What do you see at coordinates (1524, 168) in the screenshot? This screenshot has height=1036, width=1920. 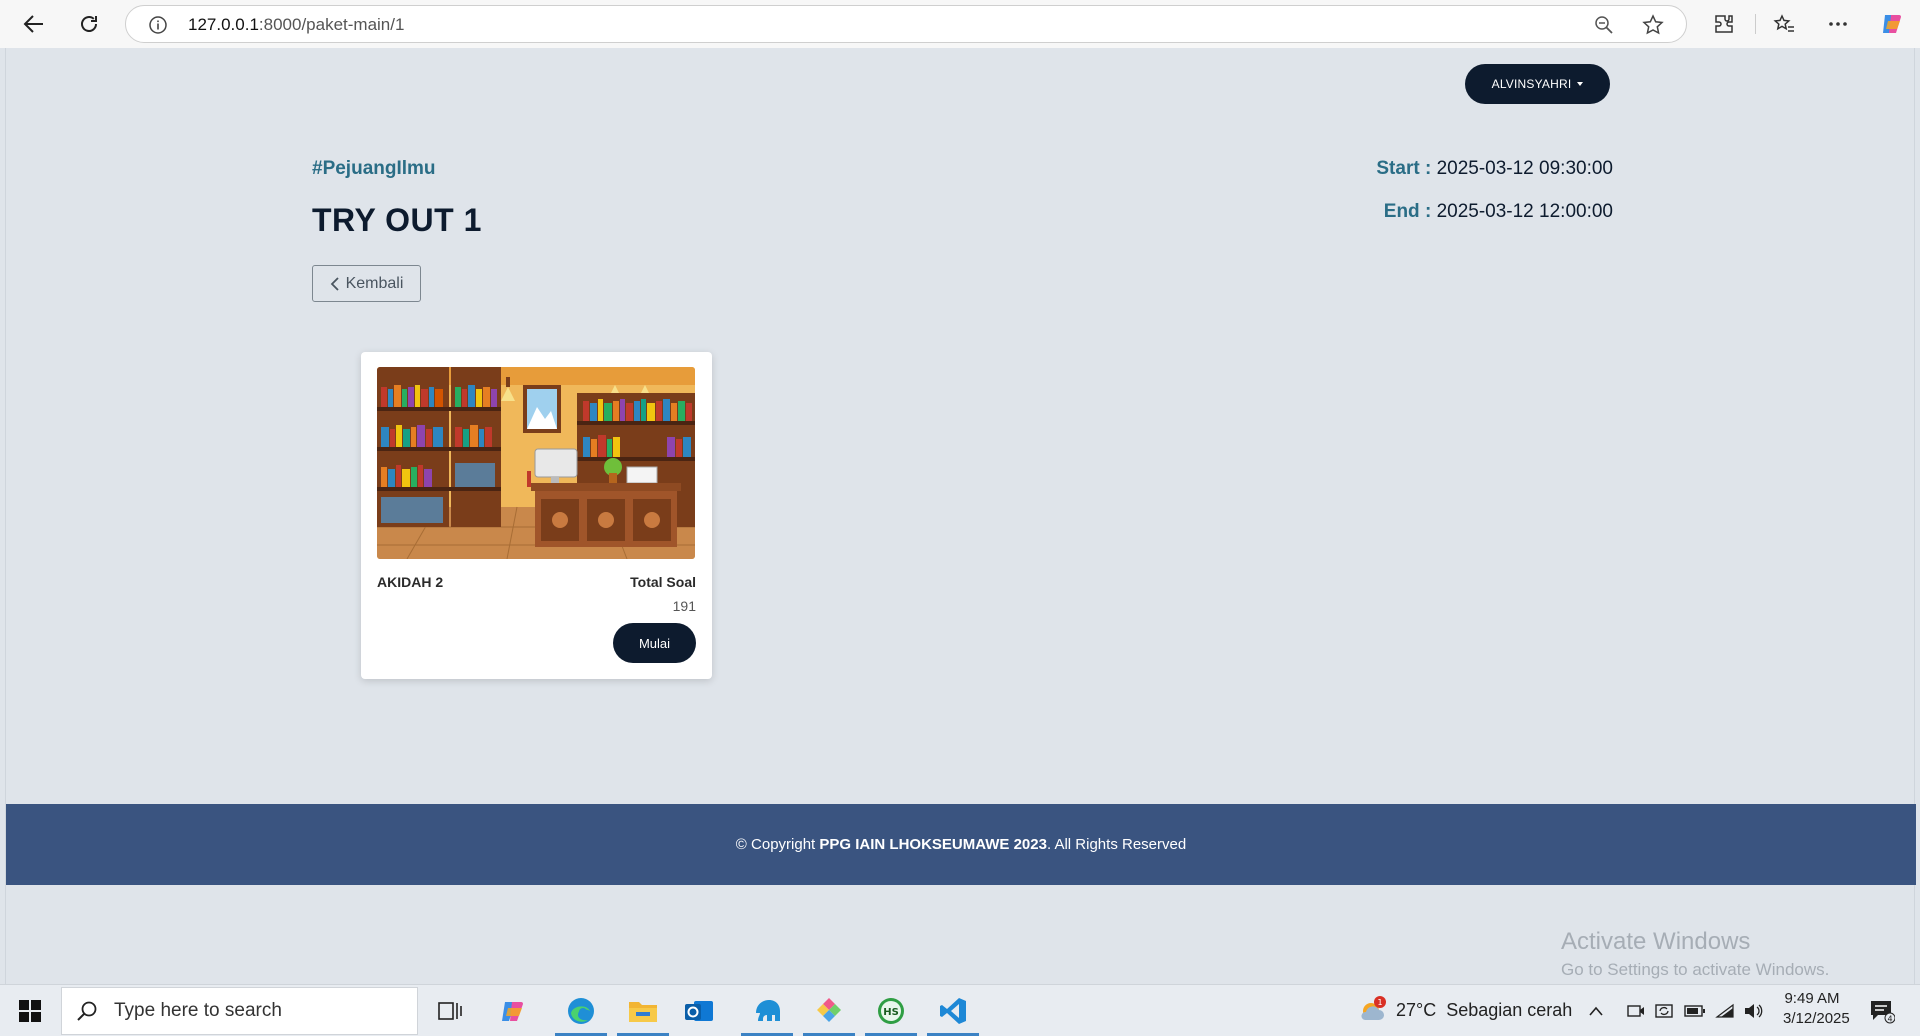 I see `start-value: 2025-03-12 09:30:00` at bounding box center [1524, 168].